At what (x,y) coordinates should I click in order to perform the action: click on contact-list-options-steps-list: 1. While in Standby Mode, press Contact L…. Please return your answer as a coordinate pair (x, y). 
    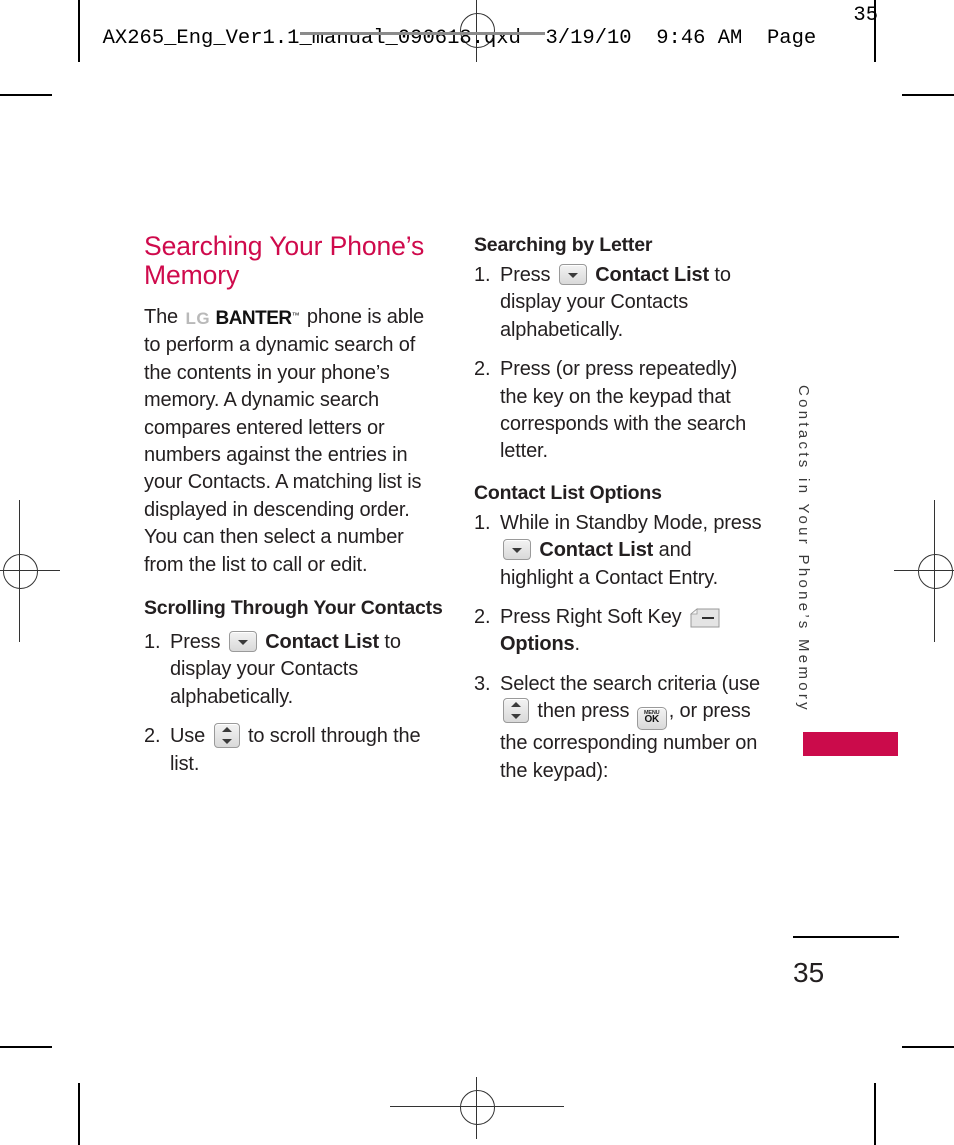
    Looking at the image, I should click on (620, 647).